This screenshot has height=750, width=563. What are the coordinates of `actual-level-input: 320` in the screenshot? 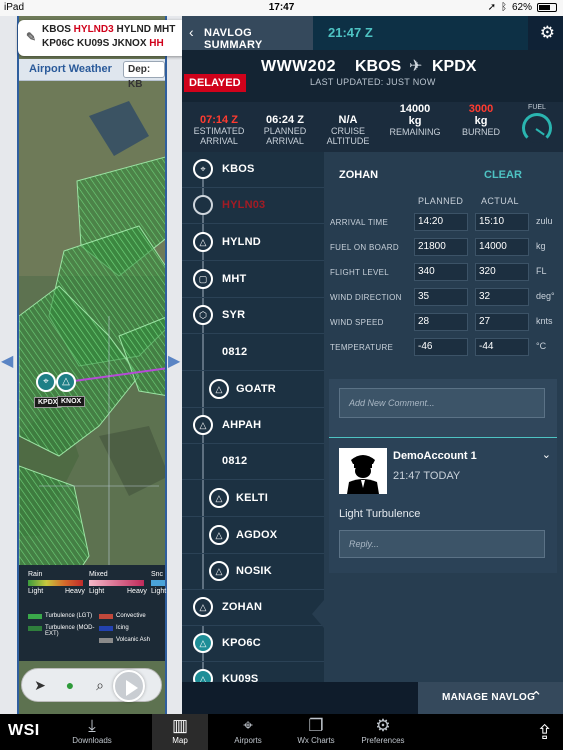 It's located at (502, 272).